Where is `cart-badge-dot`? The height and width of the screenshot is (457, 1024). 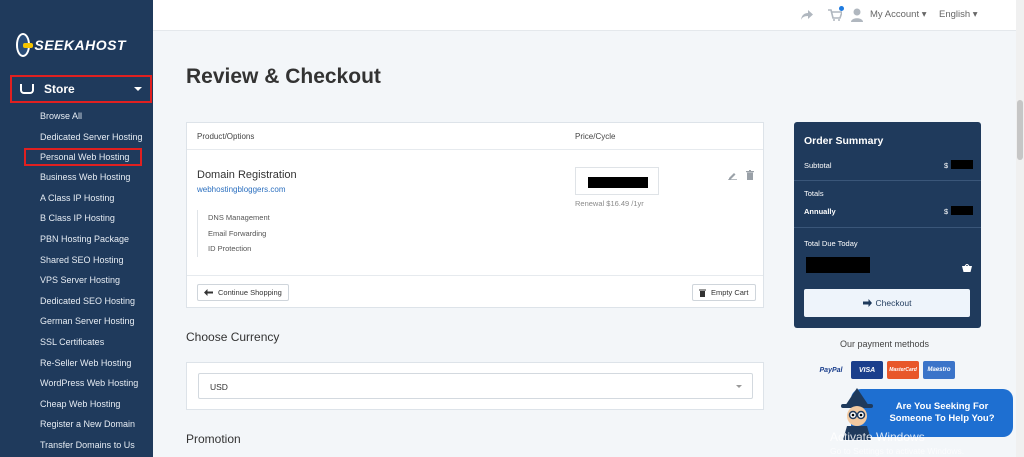
cart-badge-dot is located at coordinates (841, 8).